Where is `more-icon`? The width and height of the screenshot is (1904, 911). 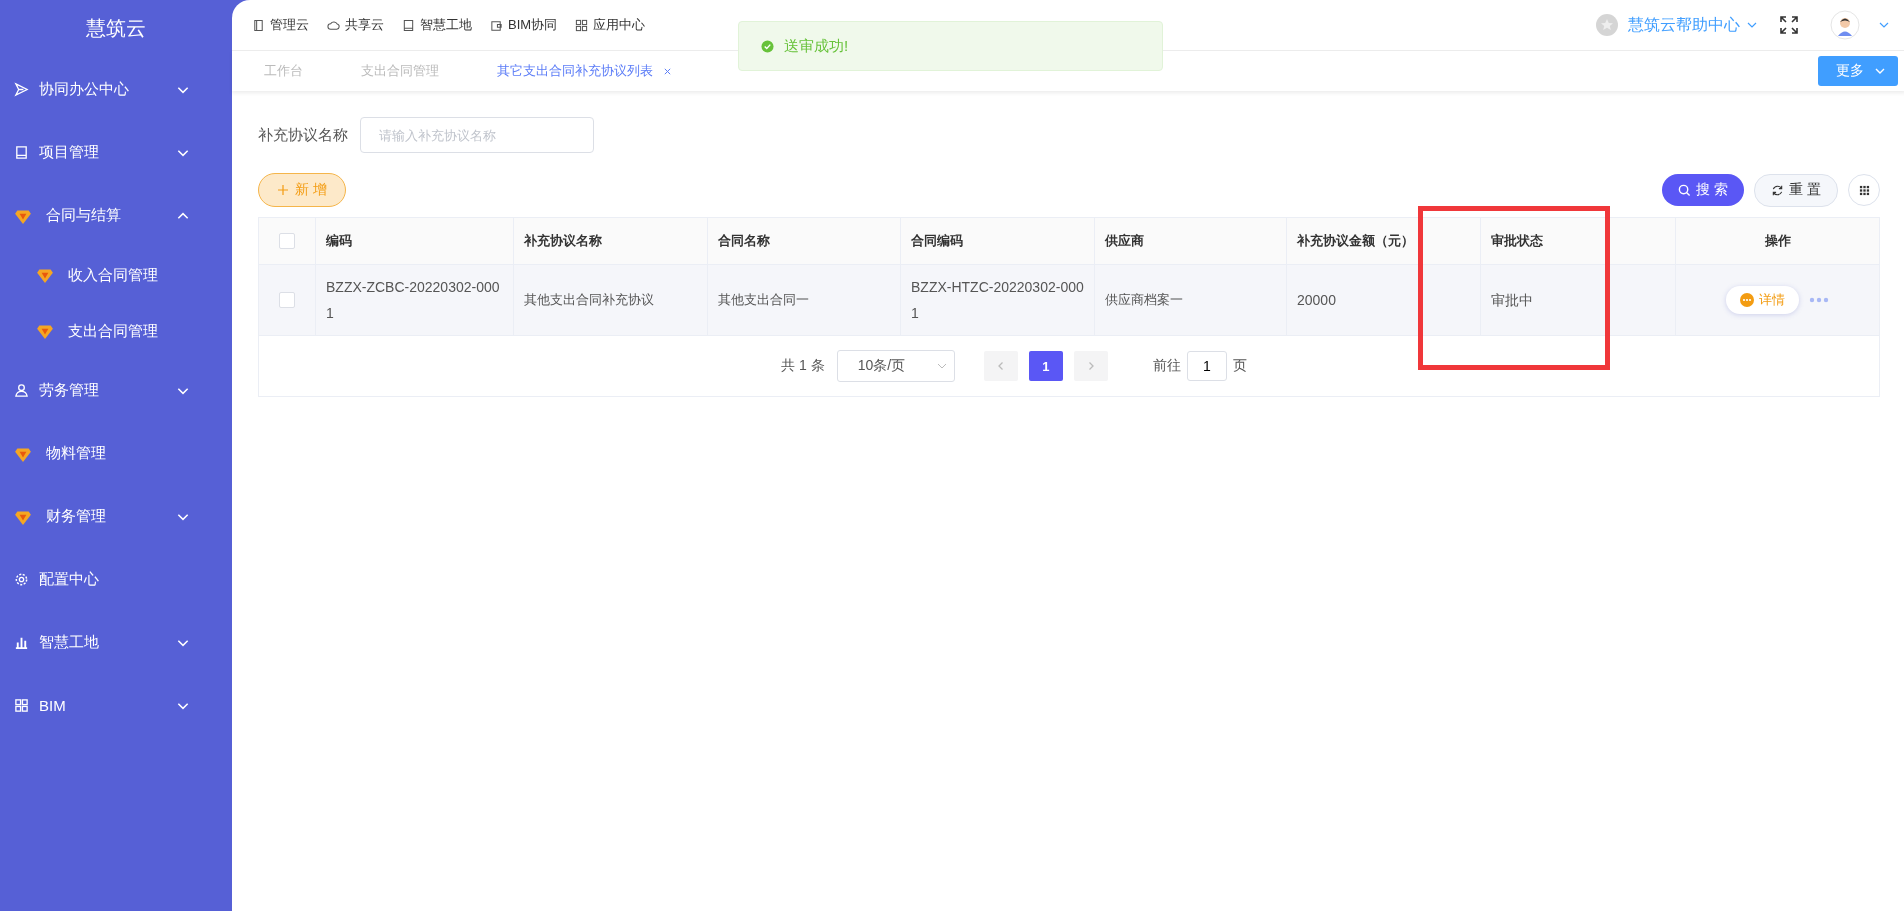
more-icon is located at coordinates (1819, 300).